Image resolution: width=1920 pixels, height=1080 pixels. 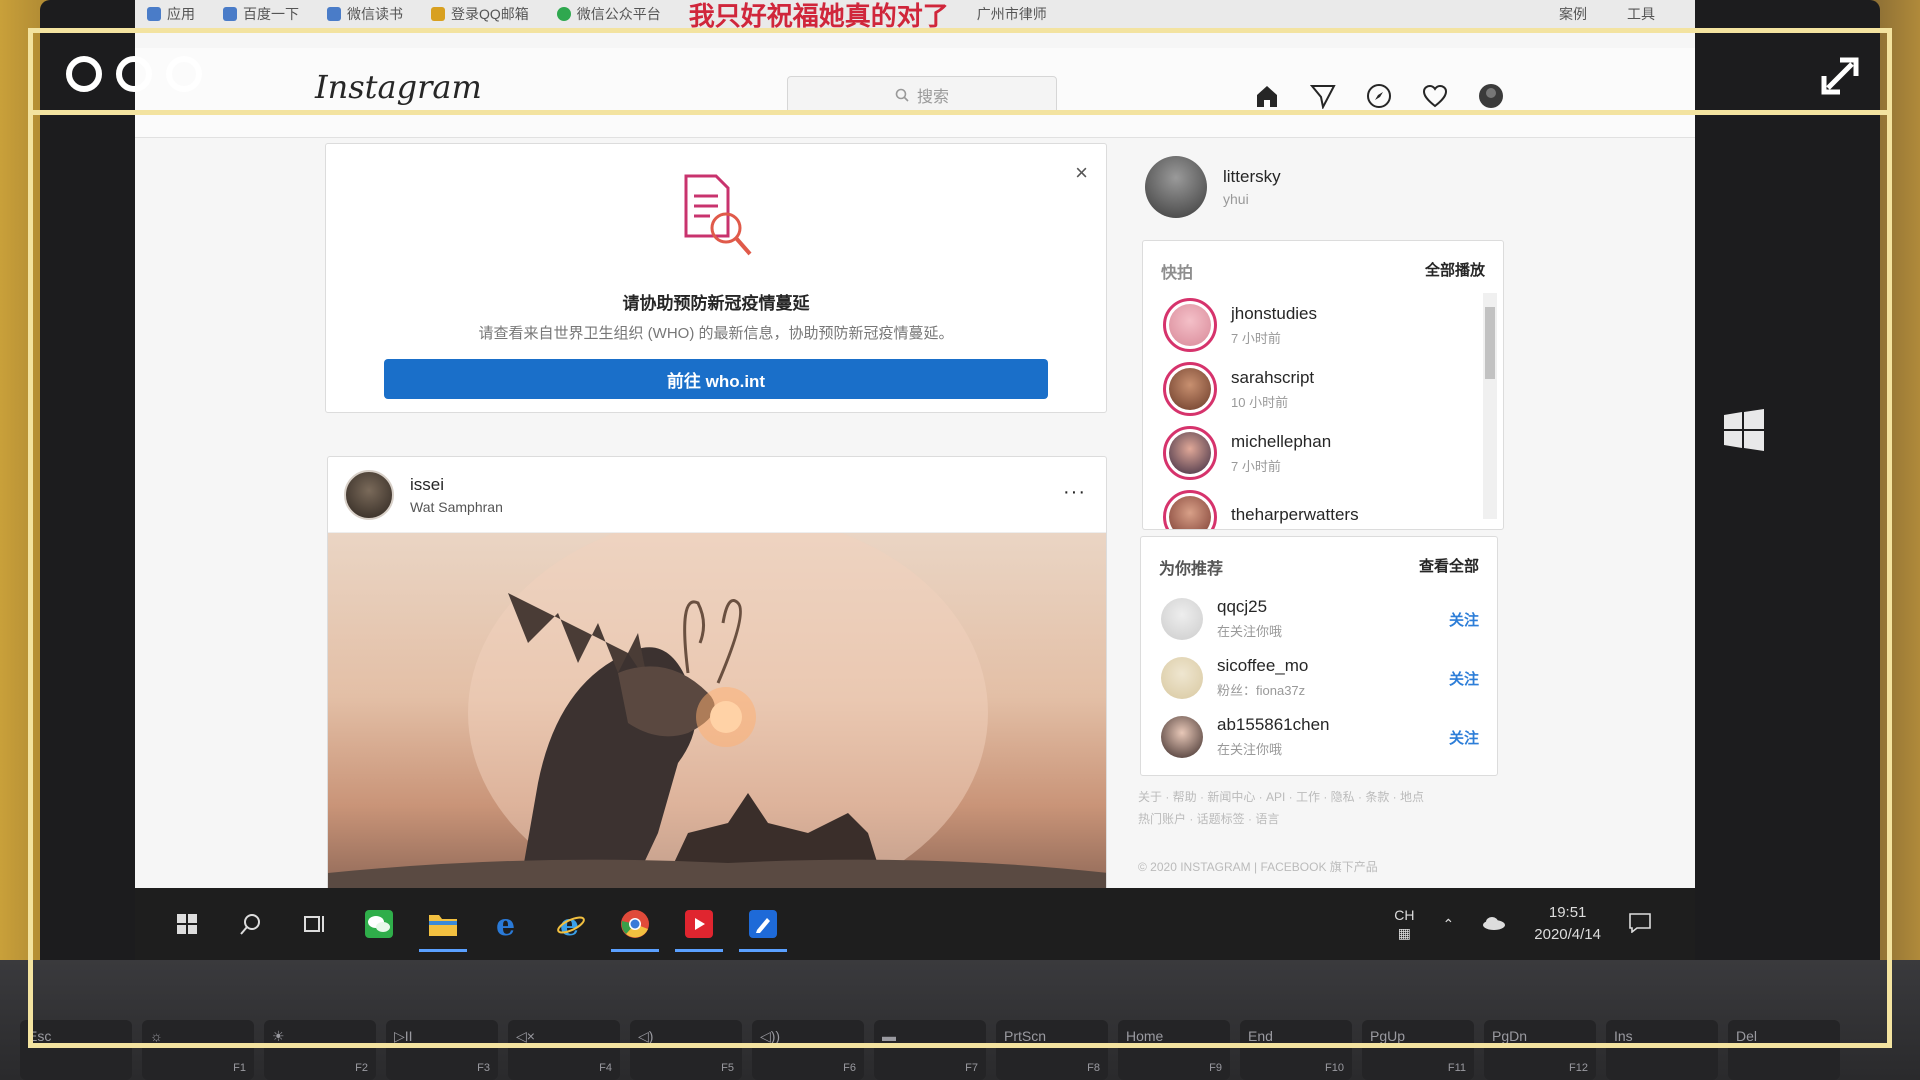 I want to click on video-app-icon, so click(x=699, y=930).